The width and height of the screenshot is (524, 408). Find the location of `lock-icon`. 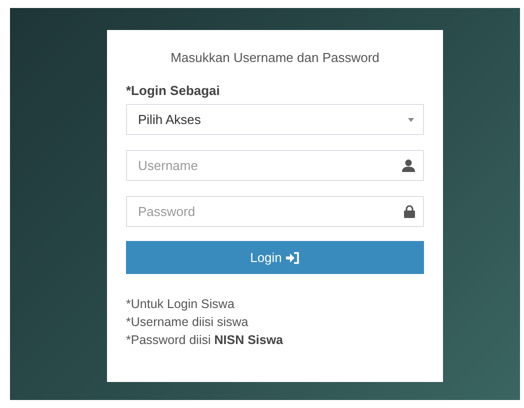

lock-icon is located at coordinates (409, 211).